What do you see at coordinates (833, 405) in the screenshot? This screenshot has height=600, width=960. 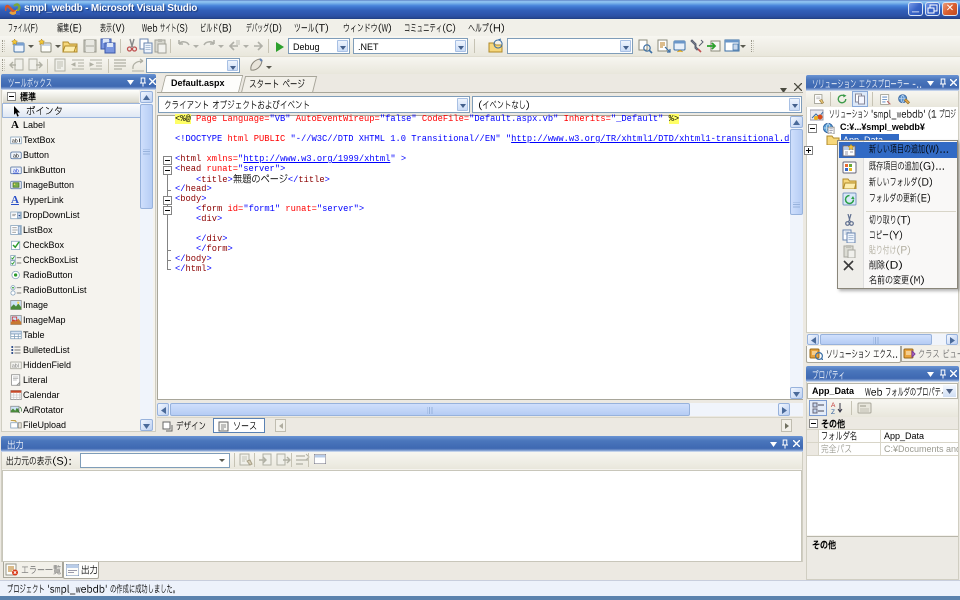 I see `svg-text: A` at bounding box center [833, 405].